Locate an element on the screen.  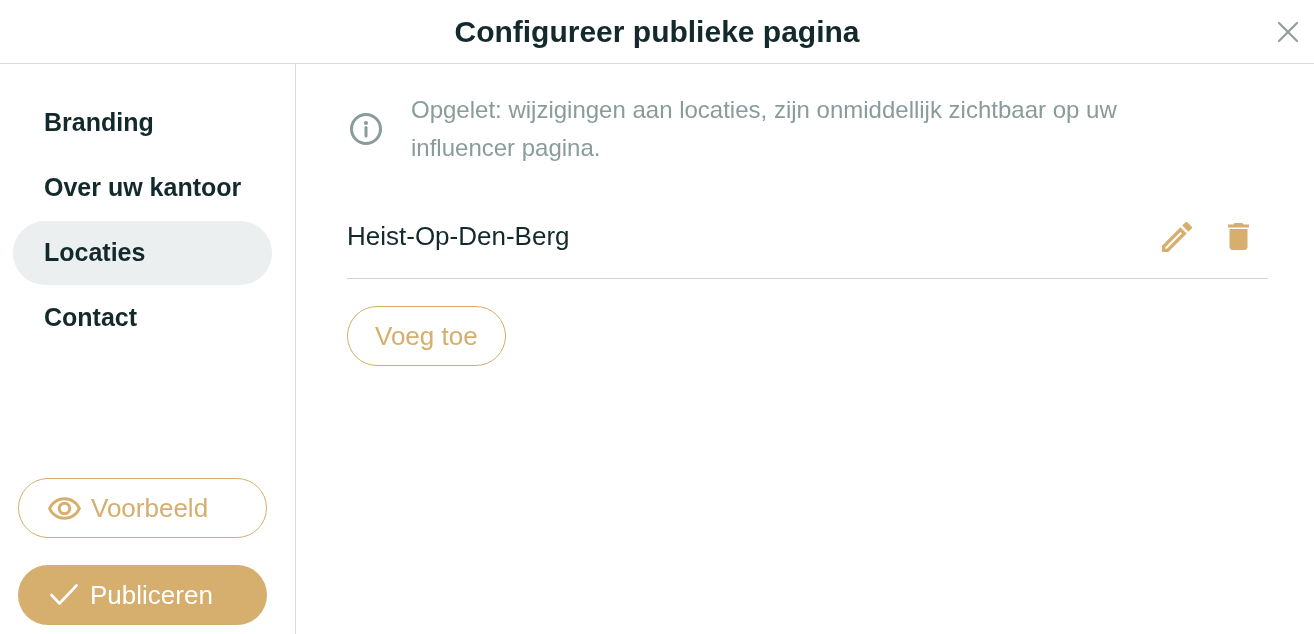
info-icon is located at coordinates (366, 129).